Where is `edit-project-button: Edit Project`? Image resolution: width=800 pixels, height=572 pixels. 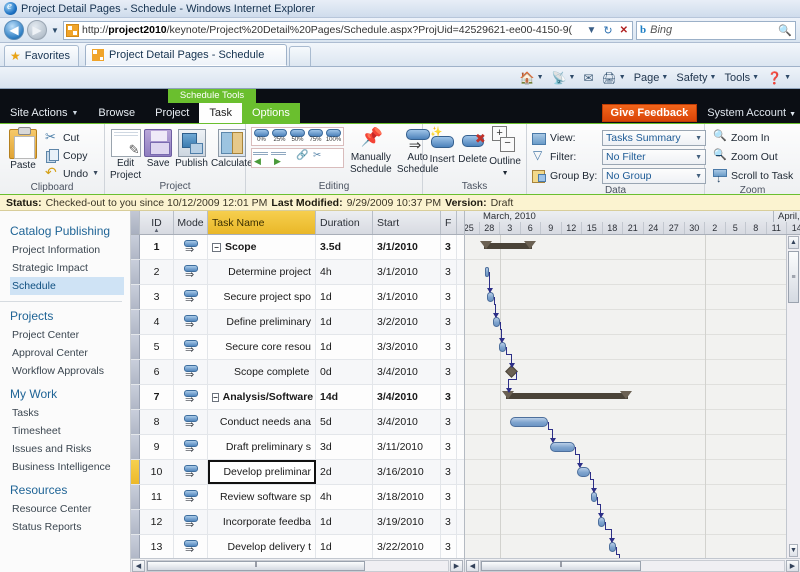
edit-project-button: Edit Project is located at coordinates (125, 154).